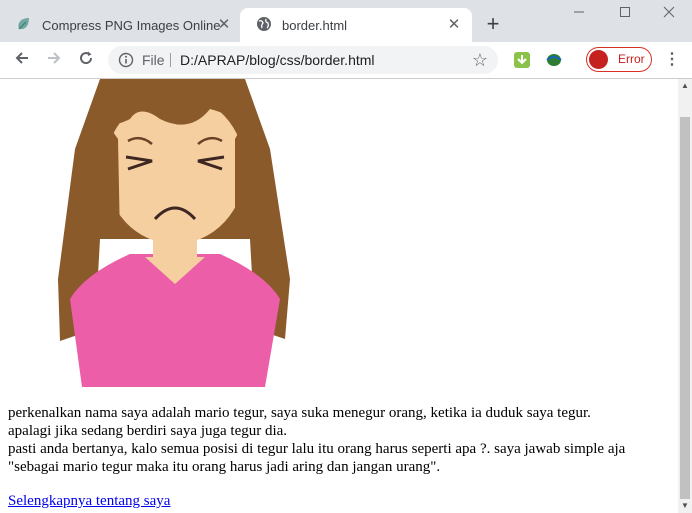 Image resolution: width=692 pixels, height=513 pixels. I want to click on arrow-right-icon, so click(54, 58).